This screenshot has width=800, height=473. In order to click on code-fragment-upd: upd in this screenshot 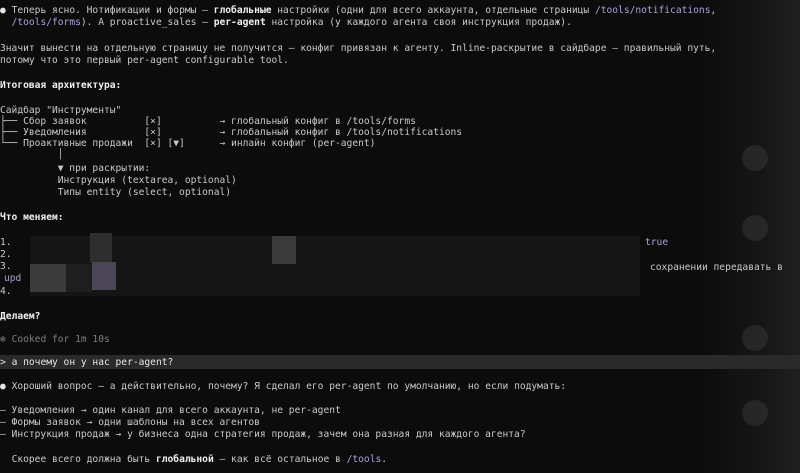, I will do `click(13, 278)`.